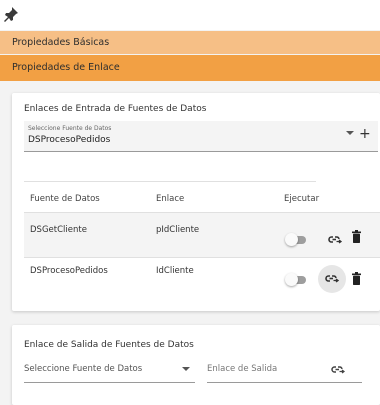 The image size is (380, 405). Describe the element at coordinates (115, 109) in the screenshot. I see `input-links-title: Enlaces de Entrada de Fuentes de Datos` at that location.